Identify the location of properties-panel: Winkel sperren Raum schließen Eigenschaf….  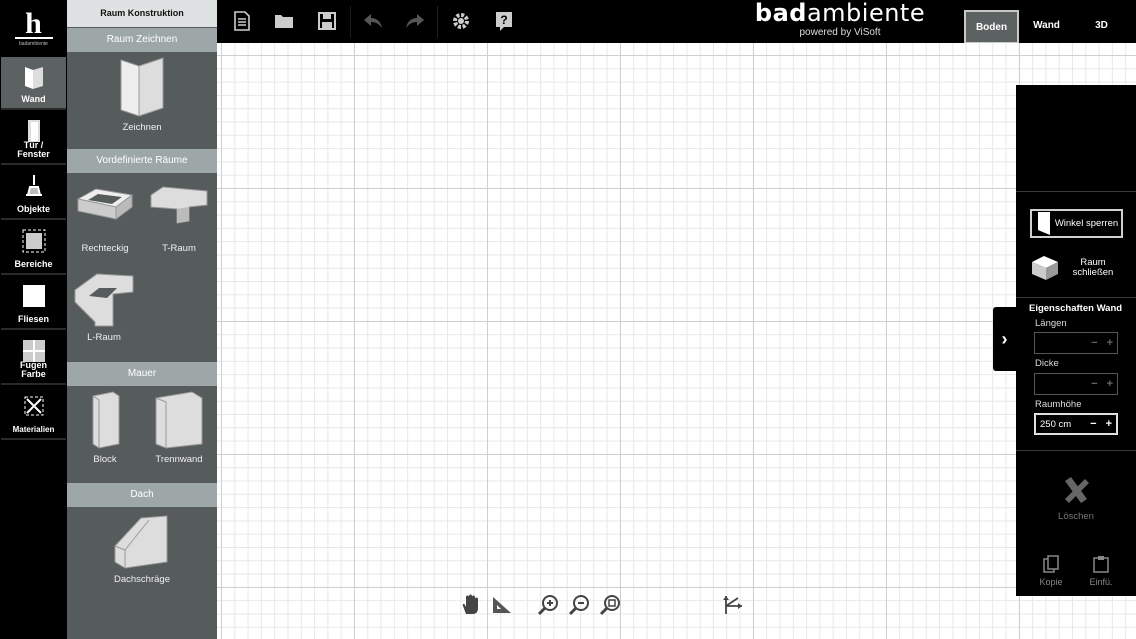
(1076, 340).